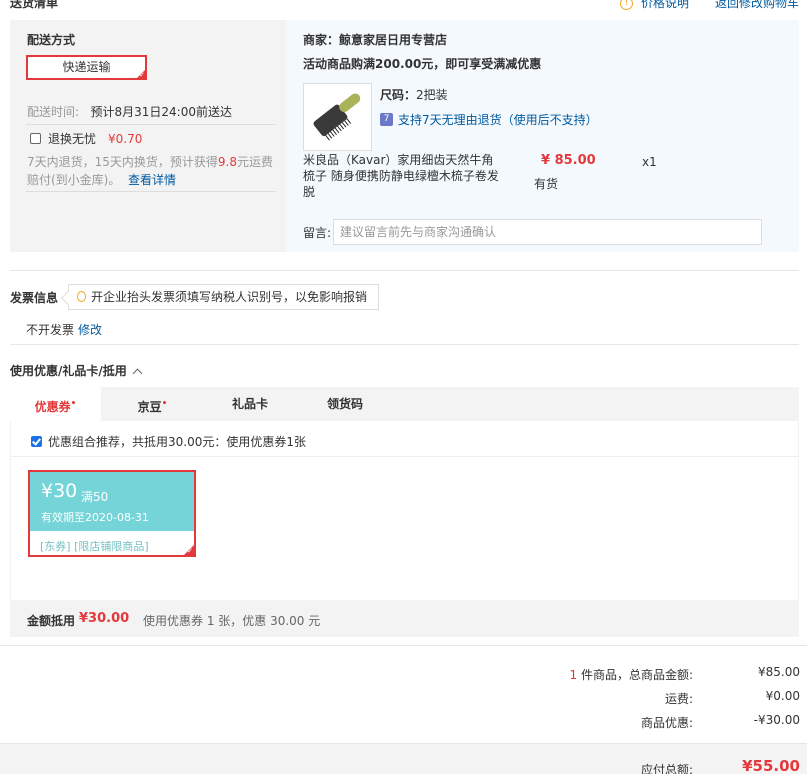 This screenshot has width=807, height=774. I want to click on invoice-status: 不开发票 修改, so click(64, 330).